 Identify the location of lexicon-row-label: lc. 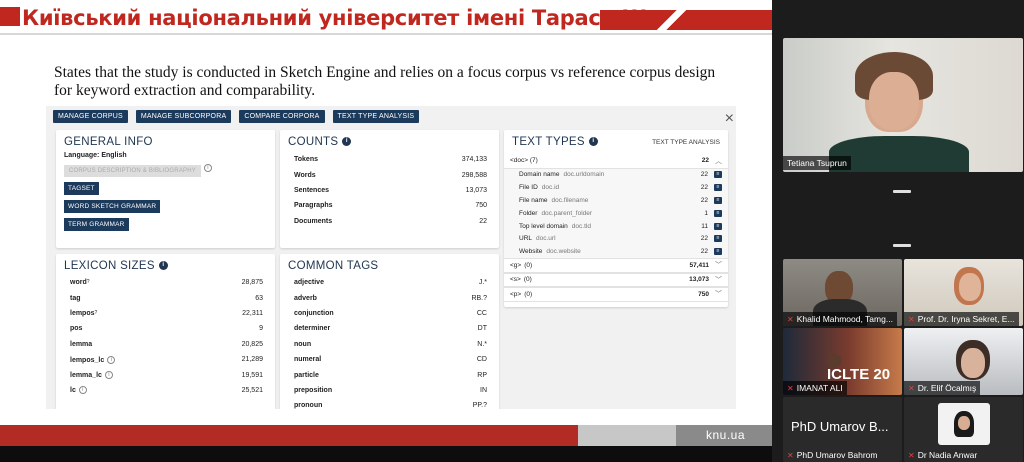
(73, 391).